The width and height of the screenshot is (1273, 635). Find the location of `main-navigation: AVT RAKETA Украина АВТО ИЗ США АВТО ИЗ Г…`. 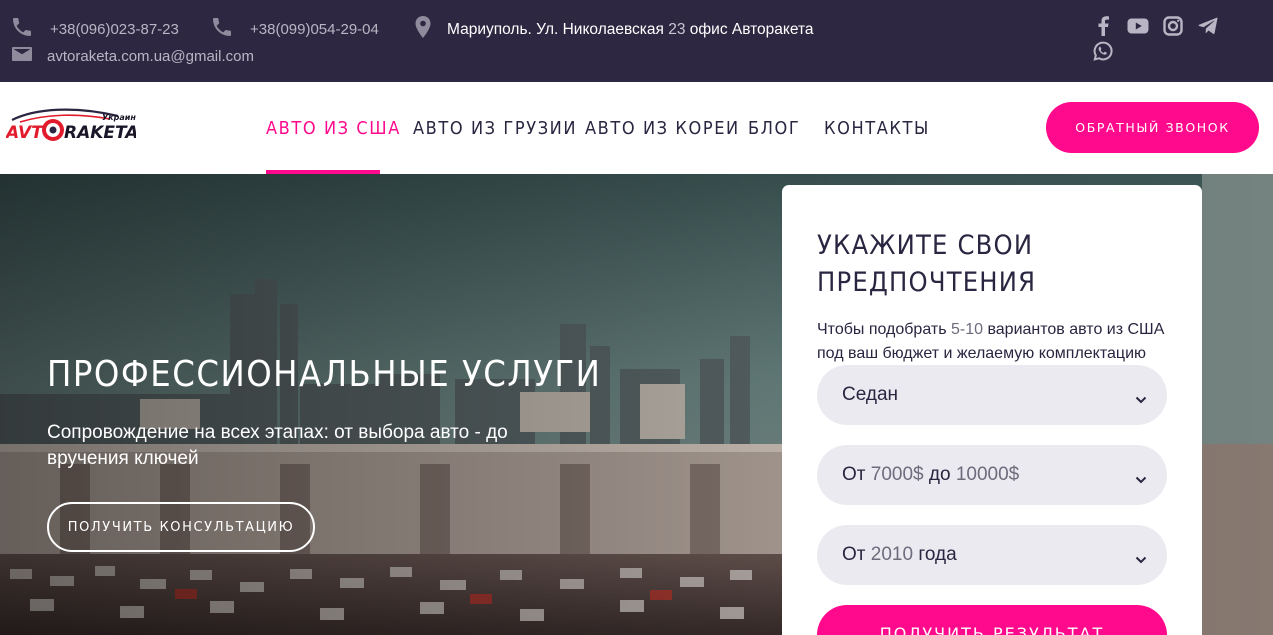

main-navigation: AVT RAKETA Украина АВТО ИЗ США АВТО ИЗ Г… is located at coordinates (636, 128).